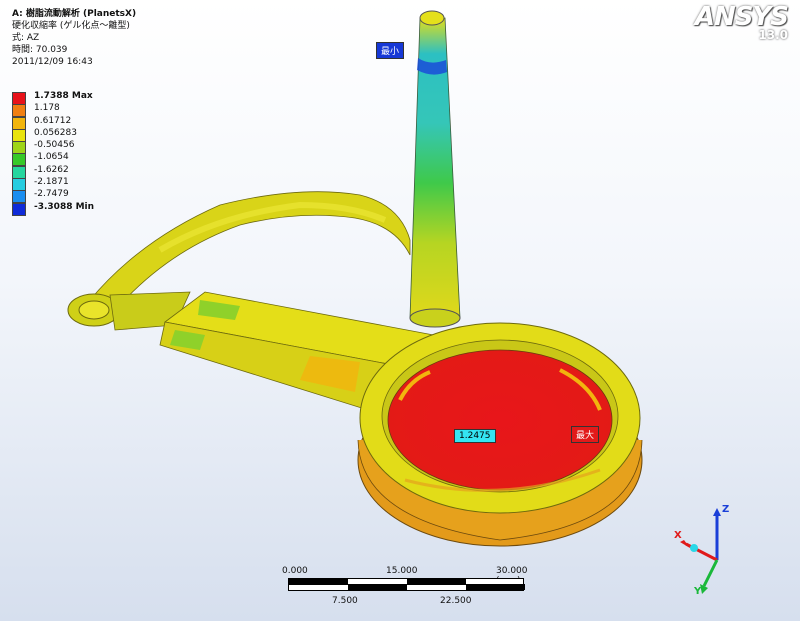 The height and width of the screenshot is (621, 800). What do you see at coordinates (54, 145) in the screenshot?
I see `legend-label: -0.50456` at bounding box center [54, 145].